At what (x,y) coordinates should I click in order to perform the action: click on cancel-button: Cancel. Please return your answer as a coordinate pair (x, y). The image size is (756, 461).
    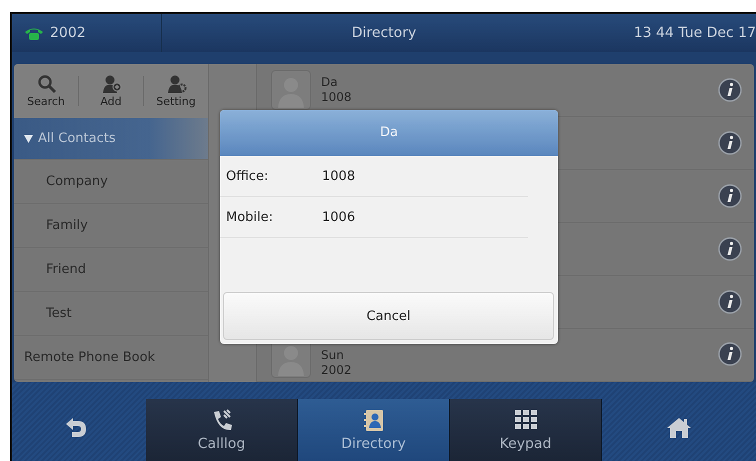
    Looking at the image, I should click on (388, 316).